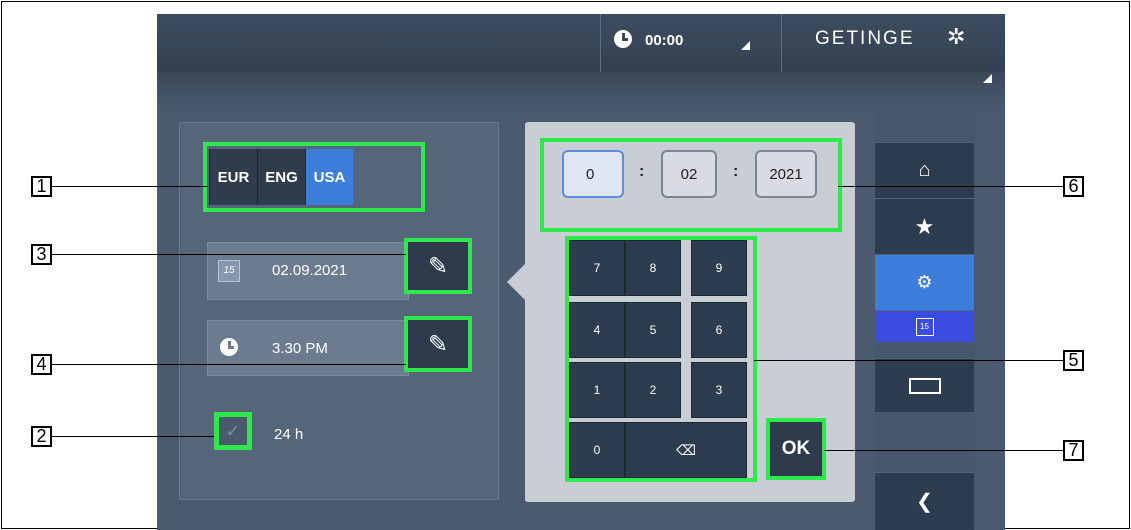 The width and height of the screenshot is (1131, 530). Describe the element at coordinates (1073, 450) in the screenshot. I see `callout-7: 7` at that location.